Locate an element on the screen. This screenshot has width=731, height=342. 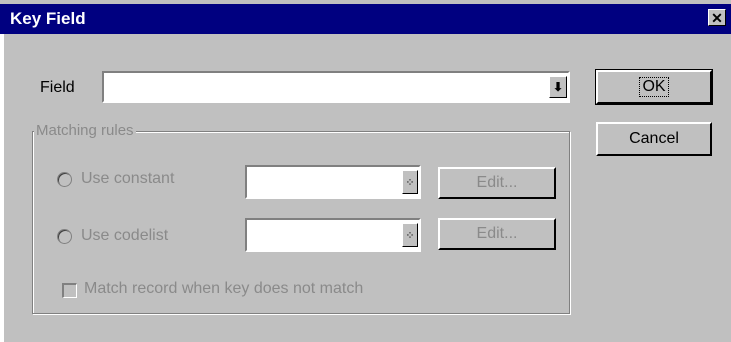
close-button: ✕ is located at coordinates (717, 17).